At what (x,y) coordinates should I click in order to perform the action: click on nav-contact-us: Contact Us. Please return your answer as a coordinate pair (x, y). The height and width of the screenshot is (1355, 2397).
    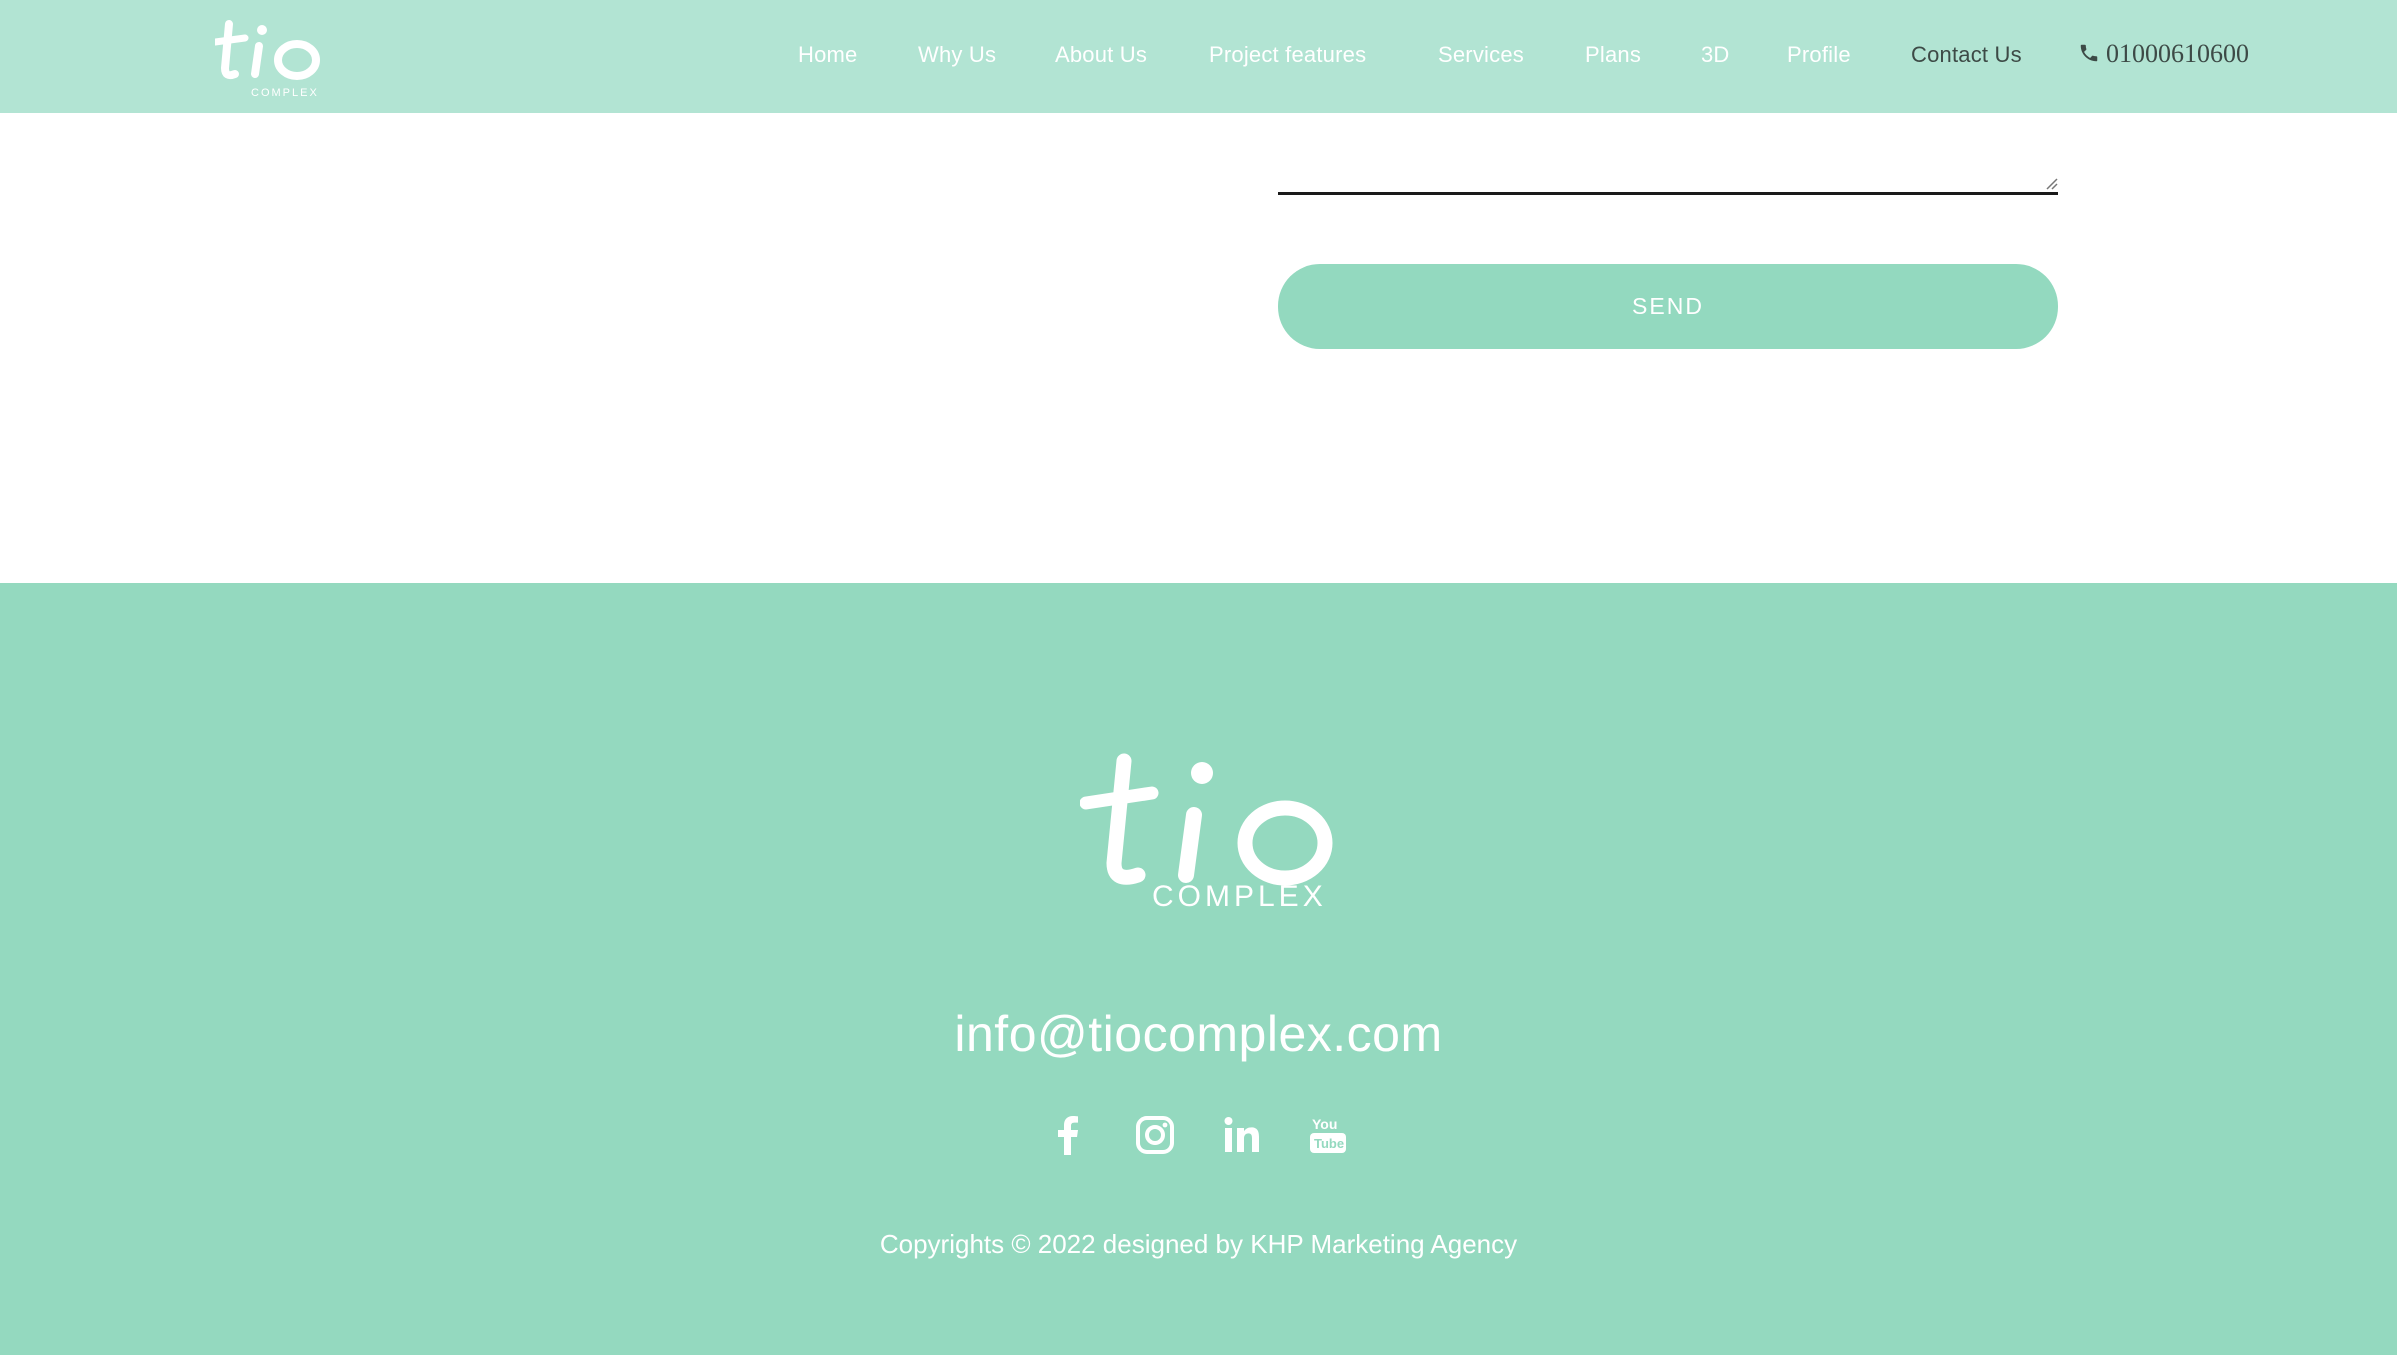
    Looking at the image, I should click on (1966, 55).